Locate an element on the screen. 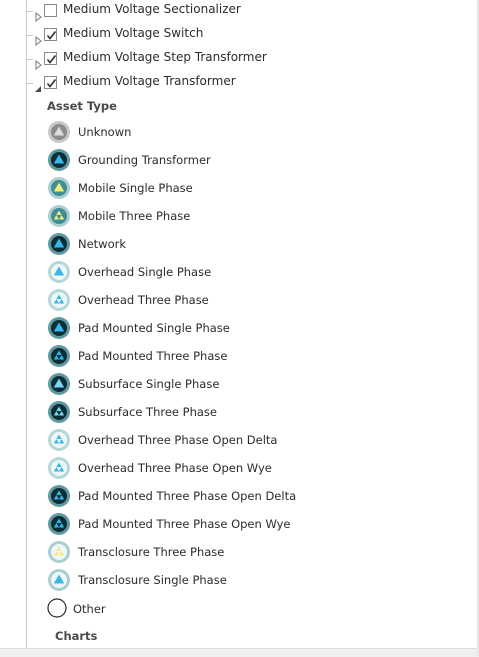 The image size is (479, 657). symbol-label: Transclosure Single Phase is located at coordinates (152, 580).